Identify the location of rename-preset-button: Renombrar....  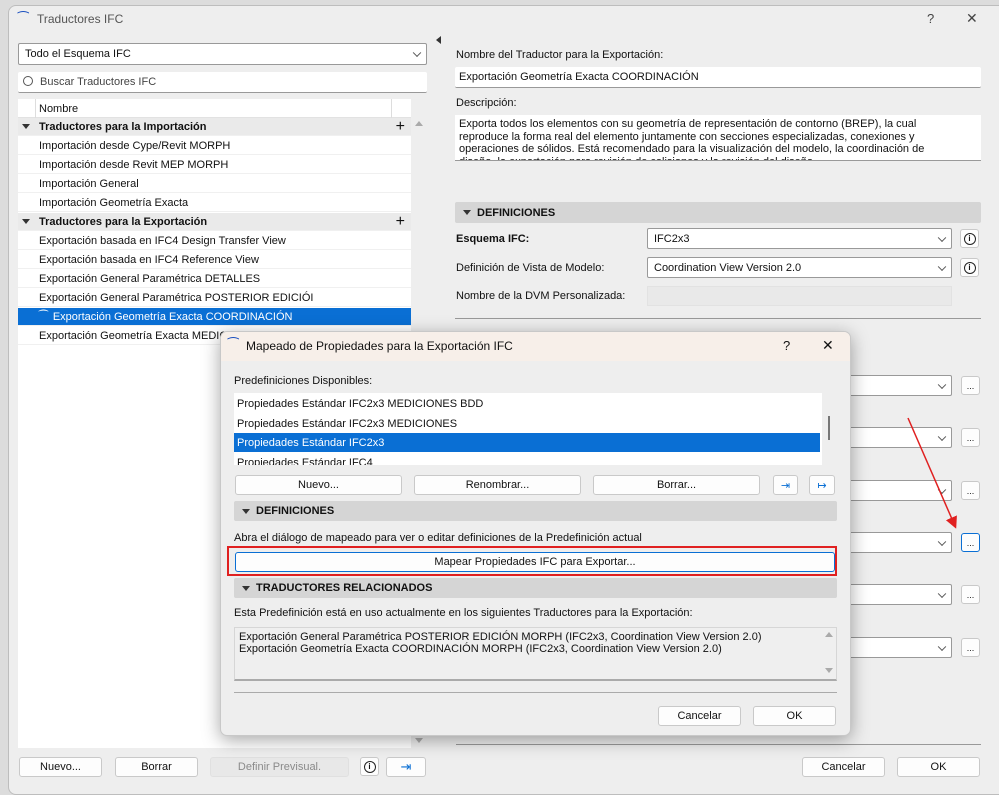
(497, 485).